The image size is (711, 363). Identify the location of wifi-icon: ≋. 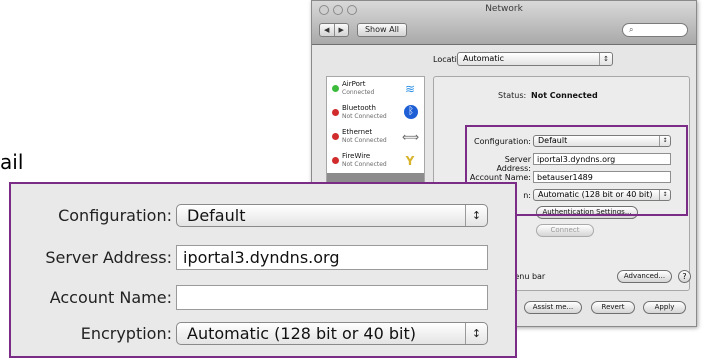
(410, 89).